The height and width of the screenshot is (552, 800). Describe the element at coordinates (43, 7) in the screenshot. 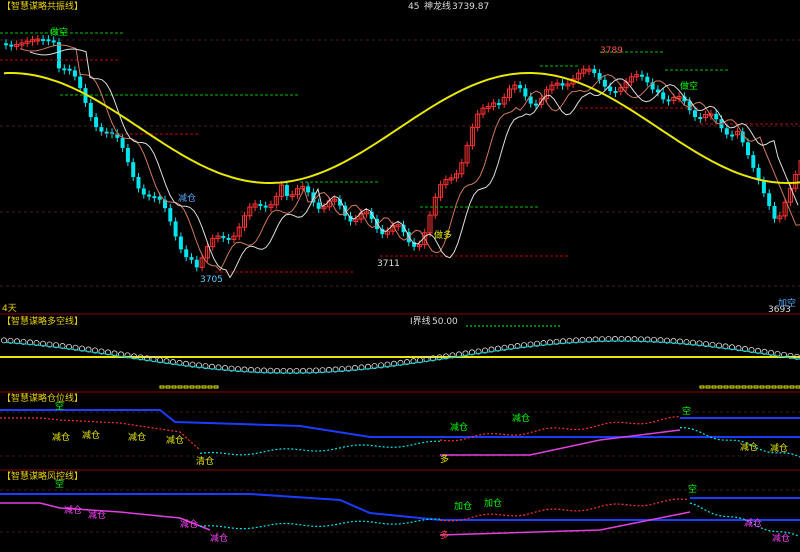

I see `main-panel-title: 【智慧谋略共振线】` at that location.